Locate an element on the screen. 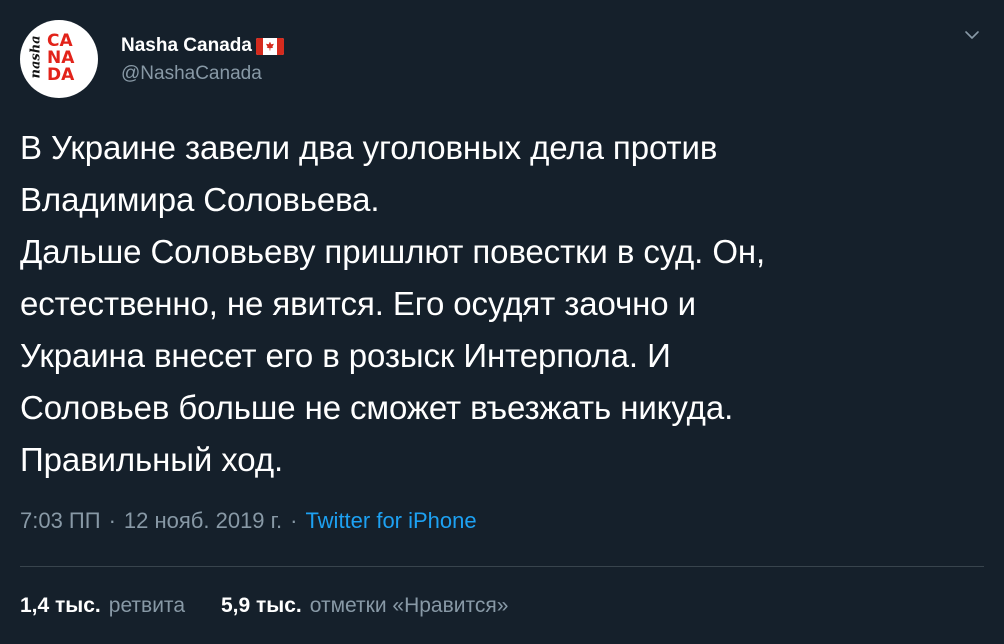 This screenshot has width=1004, height=644. tweet-time: 7:03 ПП is located at coordinates (60, 521).